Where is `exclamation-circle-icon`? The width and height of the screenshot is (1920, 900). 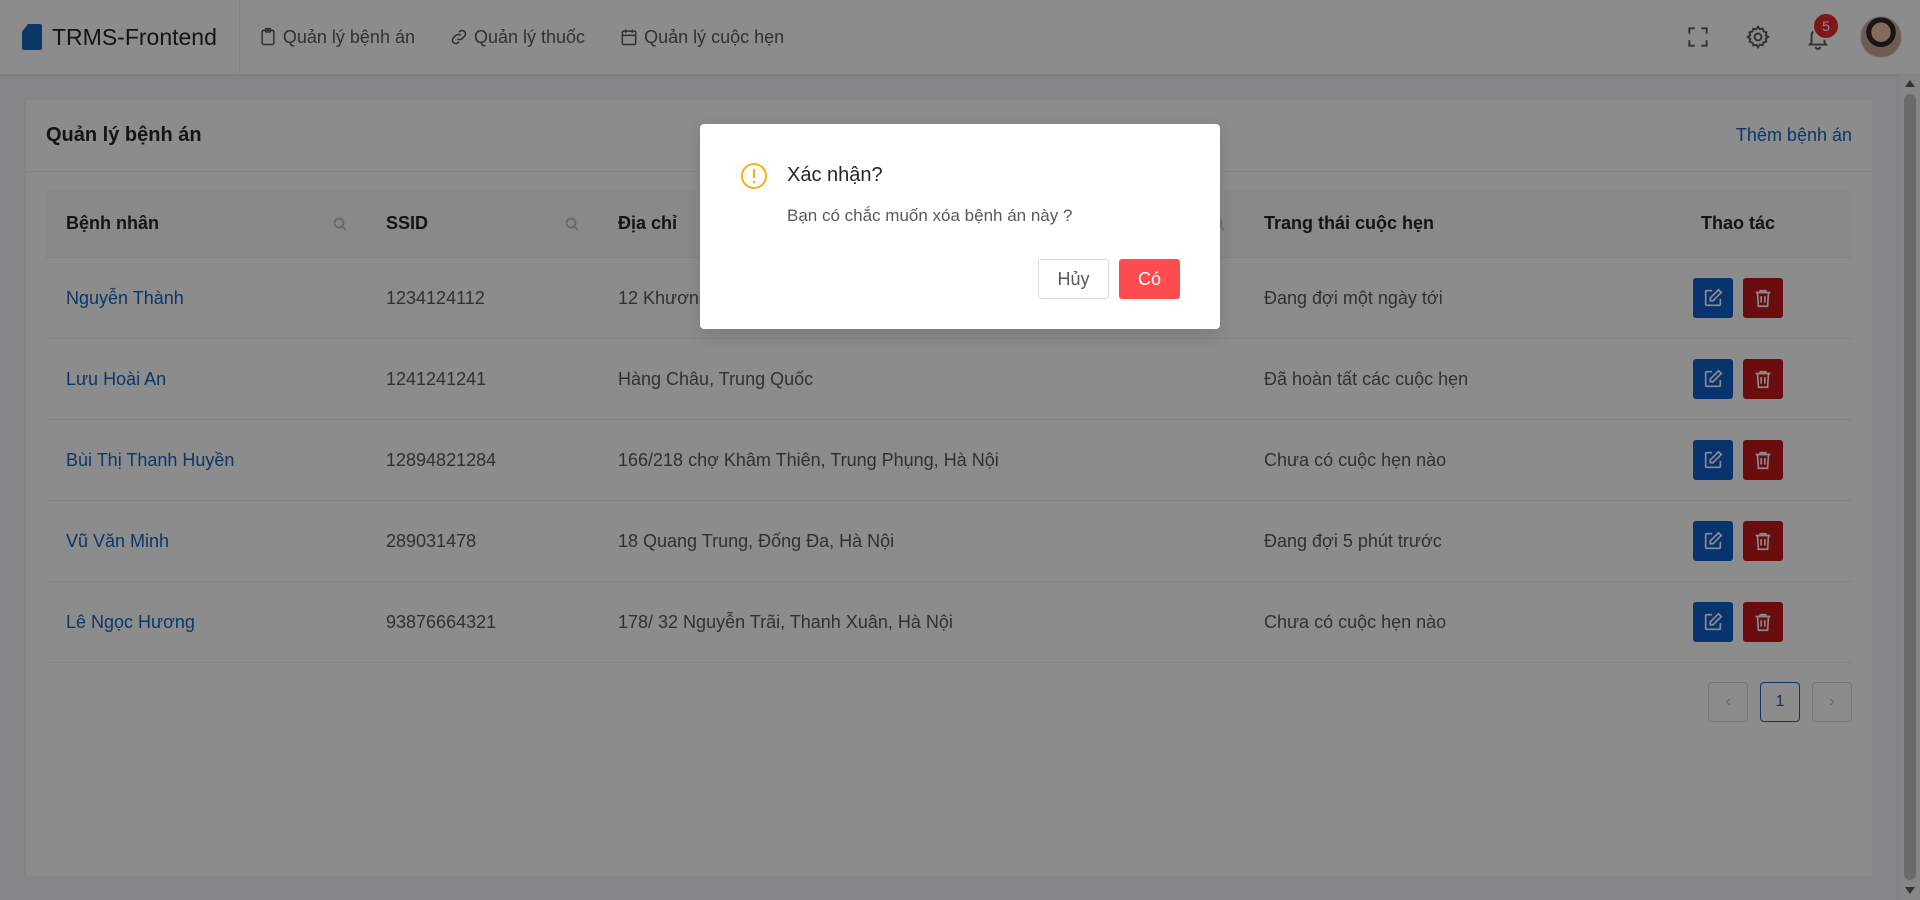 exclamation-circle-icon is located at coordinates (754, 176).